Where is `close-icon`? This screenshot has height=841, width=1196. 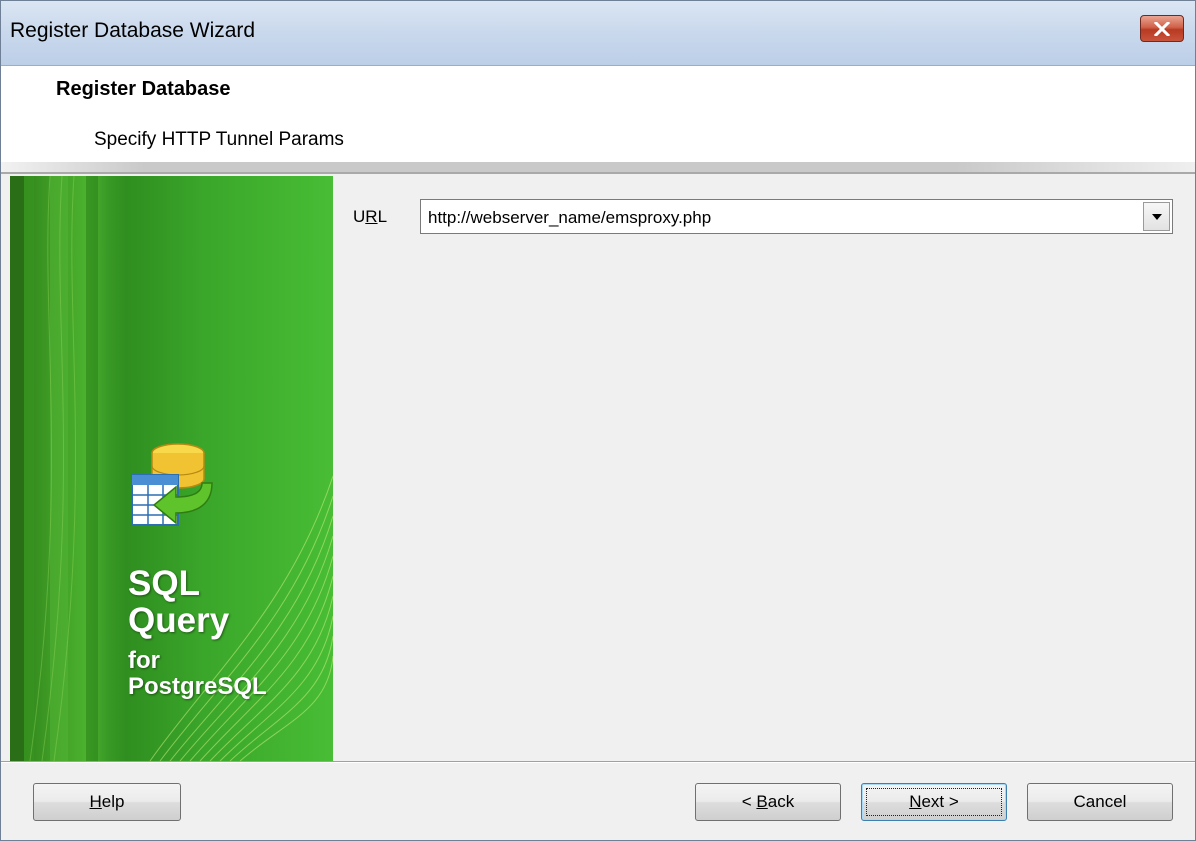
close-icon is located at coordinates (1162, 28).